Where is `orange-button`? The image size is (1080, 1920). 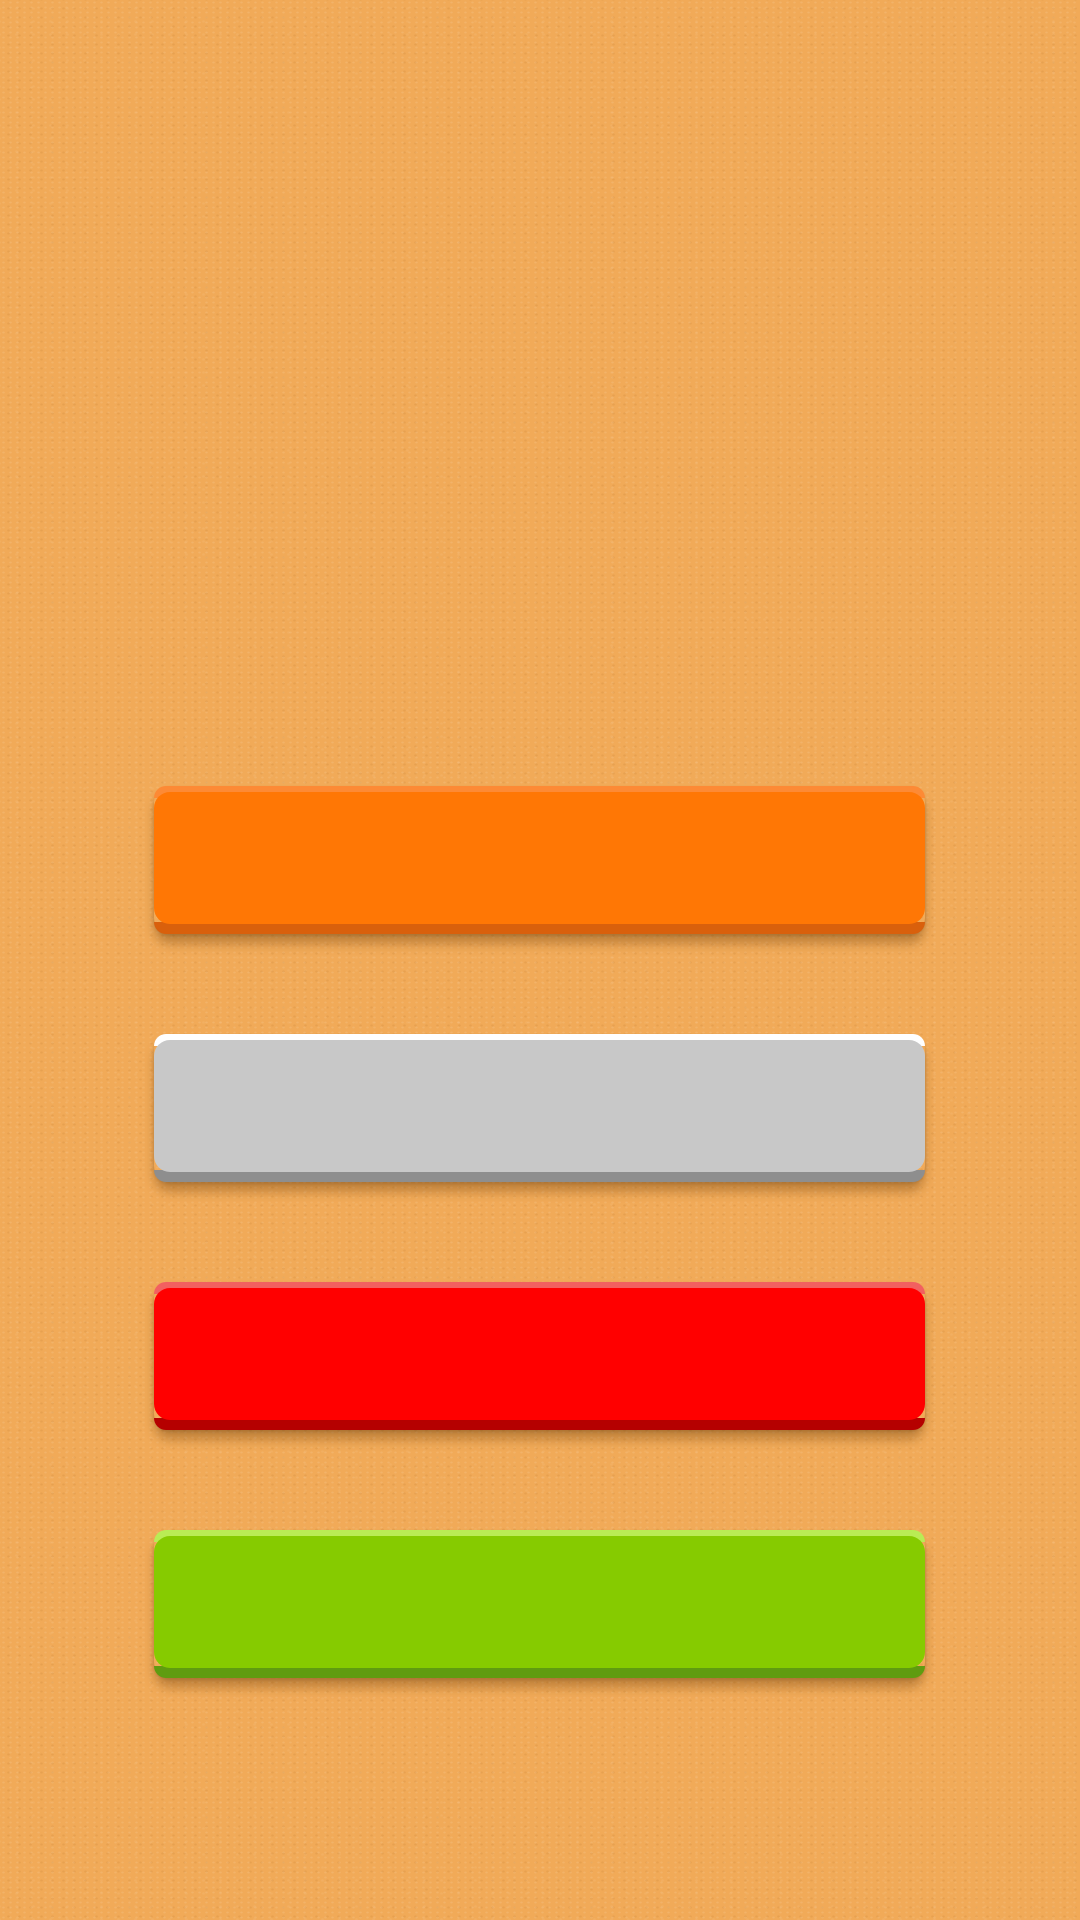 orange-button is located at coordinates (539, 860).